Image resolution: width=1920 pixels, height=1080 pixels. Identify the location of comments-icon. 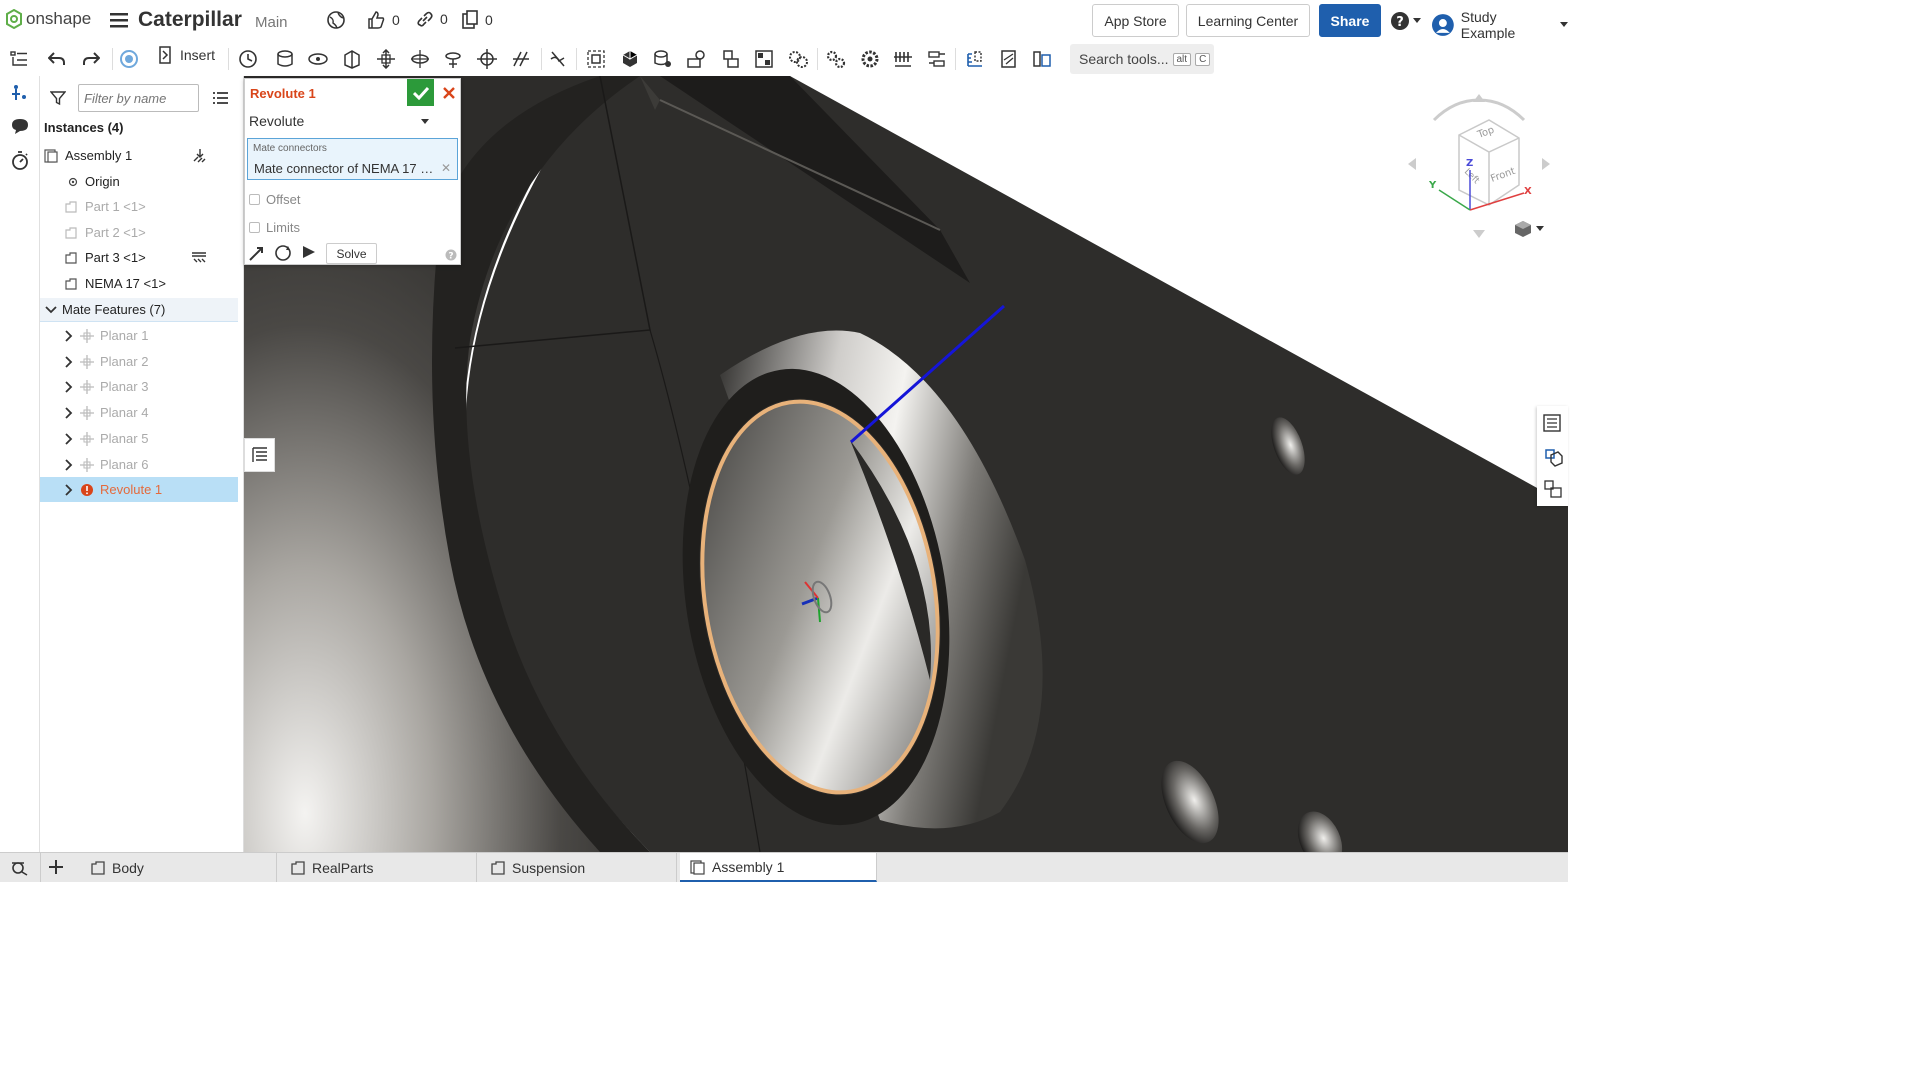
(20, 126).